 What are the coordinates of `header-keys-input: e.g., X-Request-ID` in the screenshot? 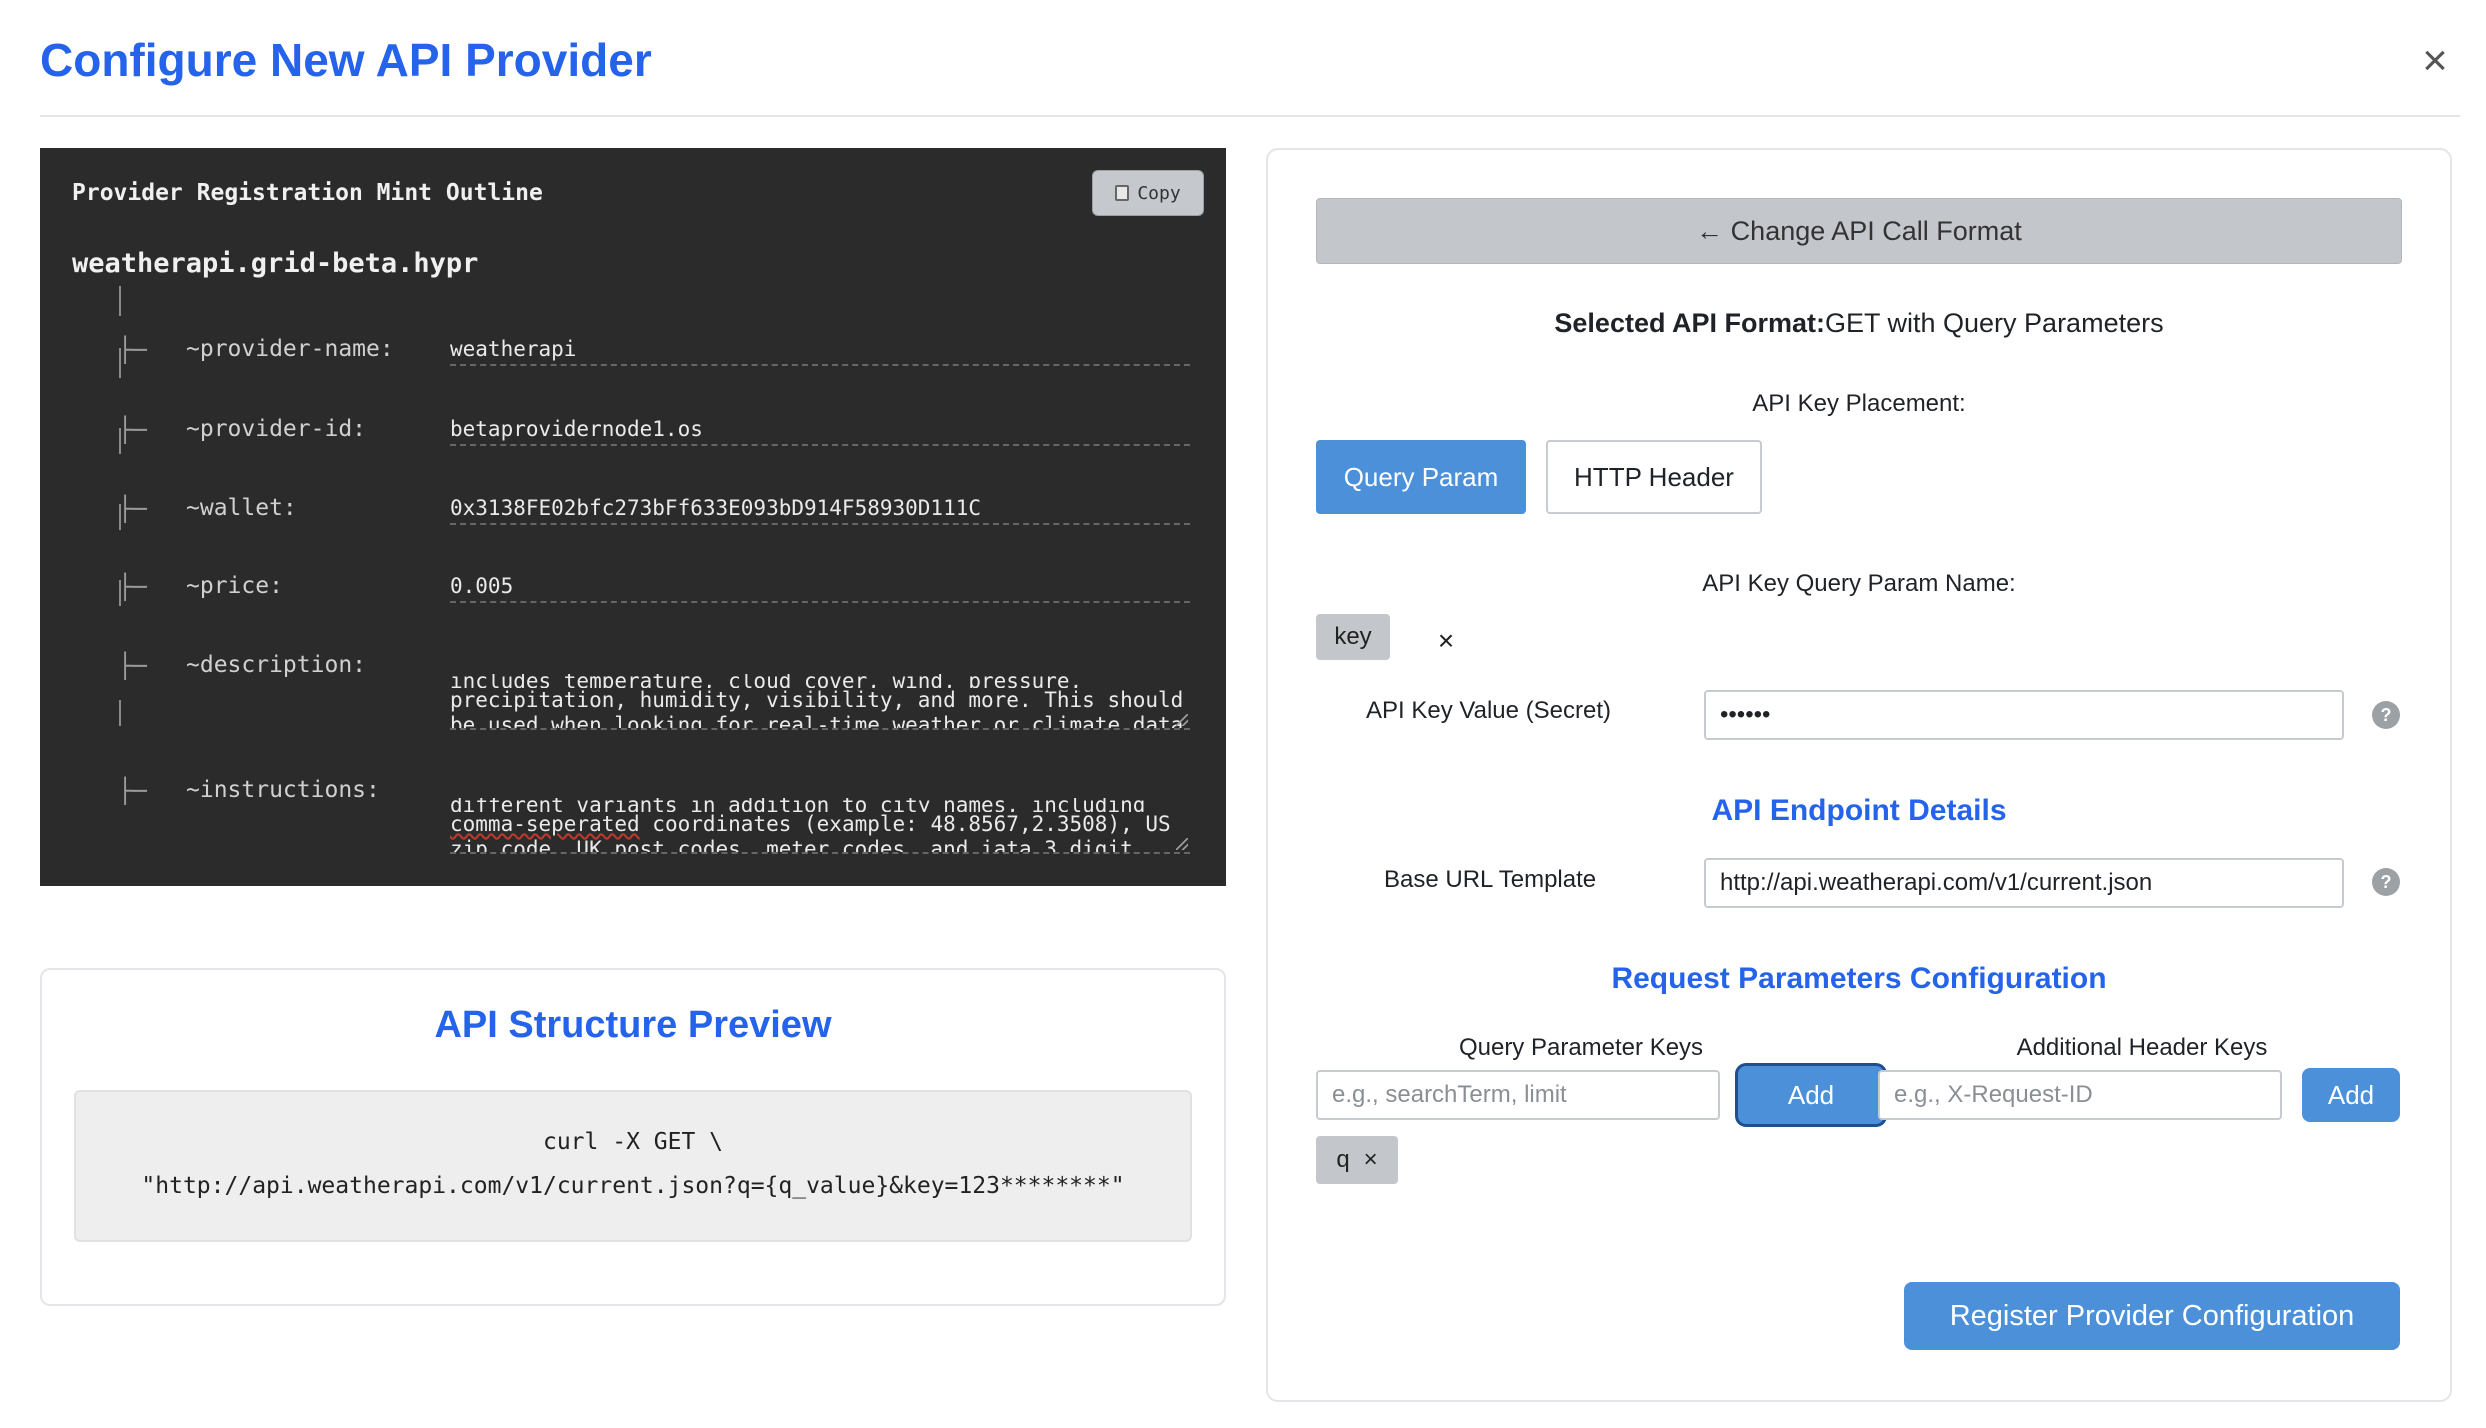 It's located at (2080, 1095).